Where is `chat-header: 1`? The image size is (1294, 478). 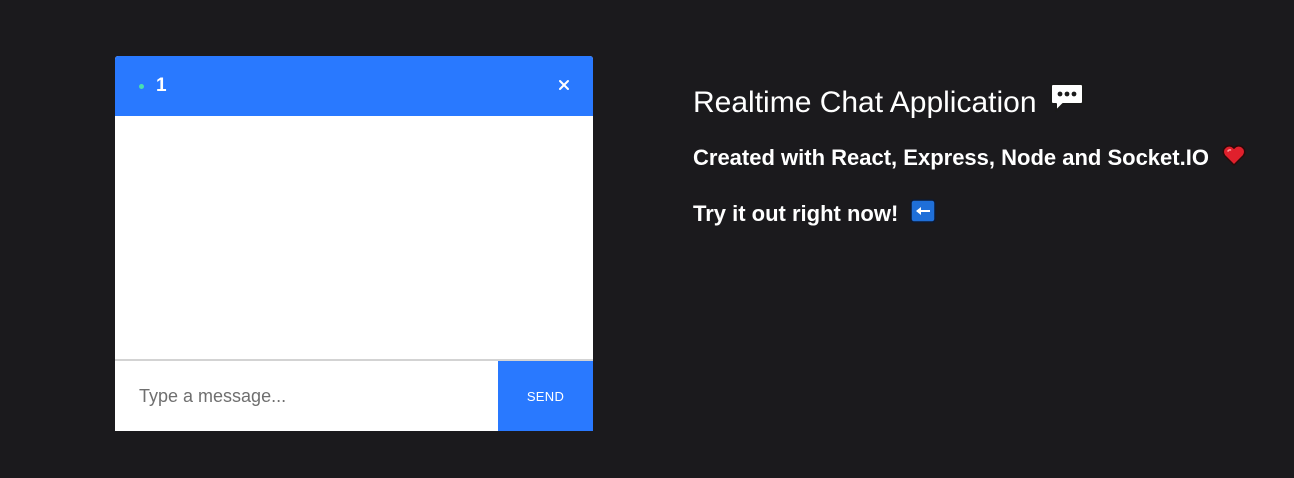 chat-header: 1 is located at coordinates (354, 86).